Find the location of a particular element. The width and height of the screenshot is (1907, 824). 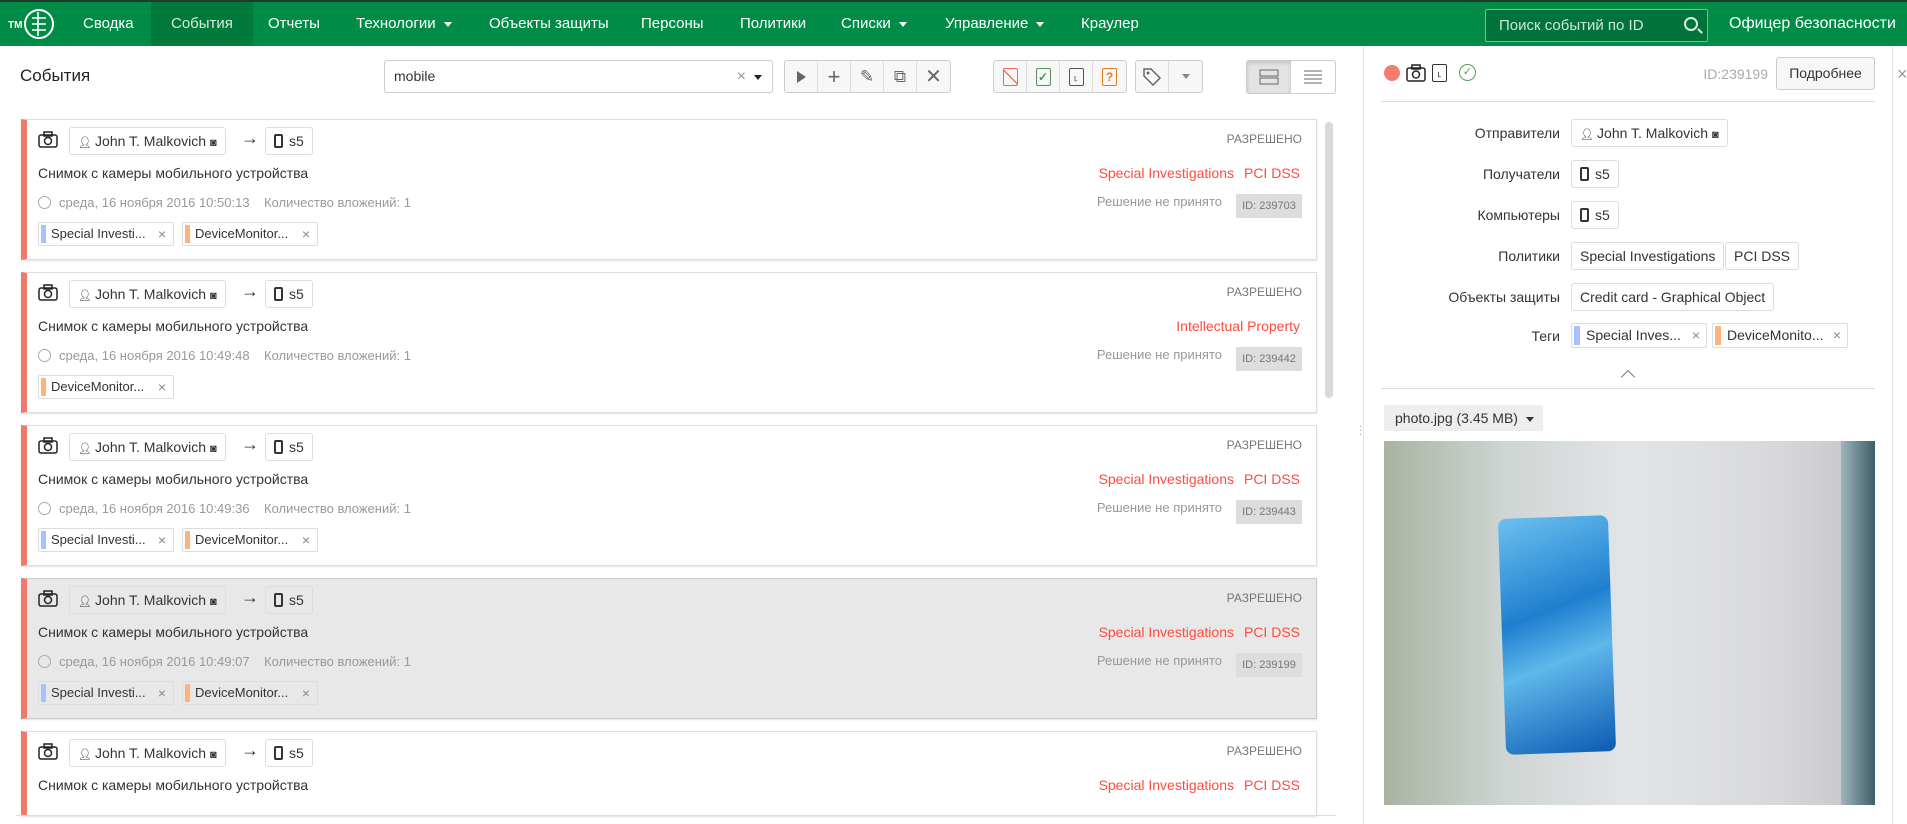

attachment-select: photo.jpg (3.45 MB) is located at coordinates (1463, 418).